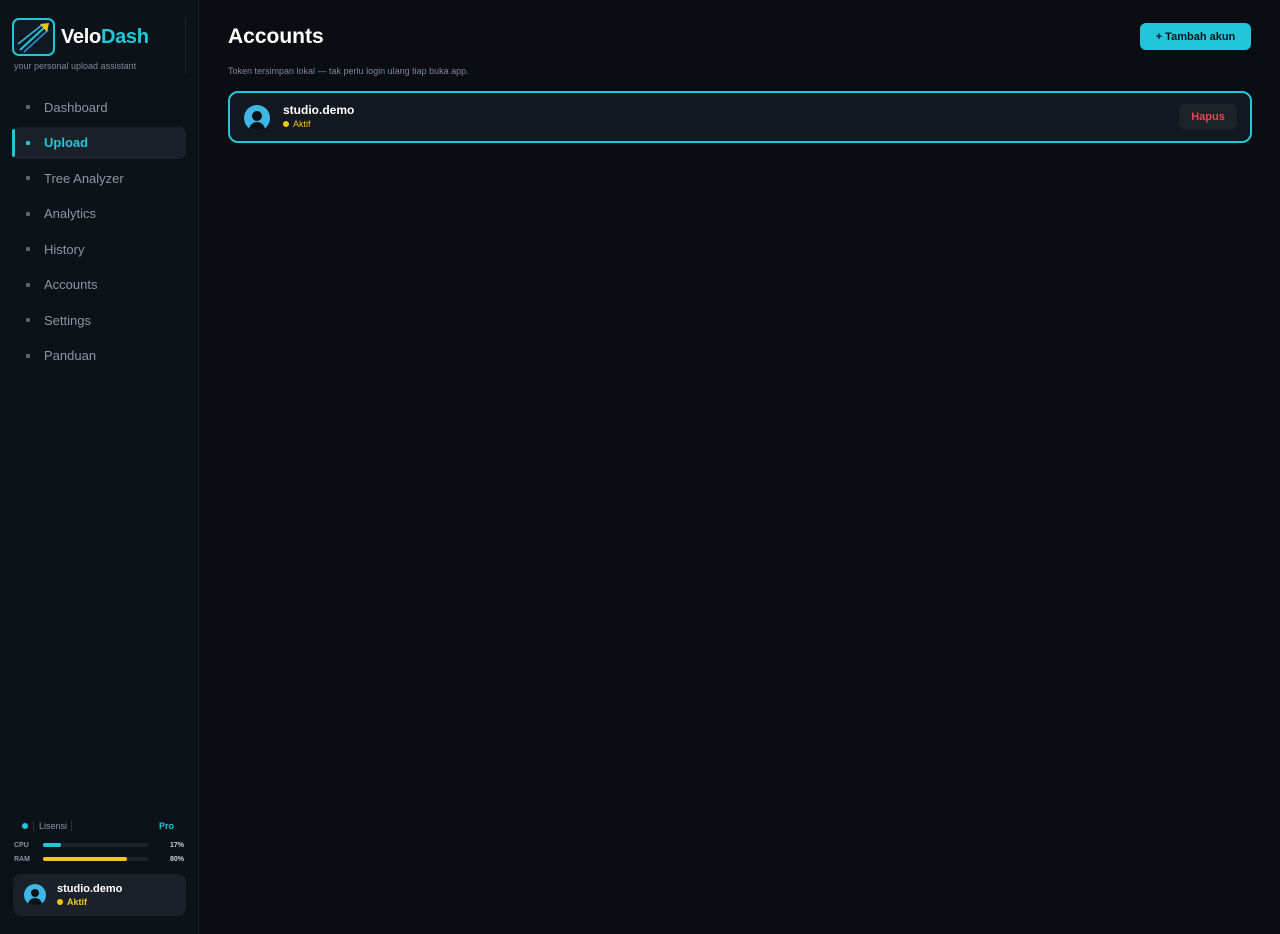  What do you see at coordinates (95, 845) in the screenshot?
I see `cpu-track` at bounding box center [95, 845].